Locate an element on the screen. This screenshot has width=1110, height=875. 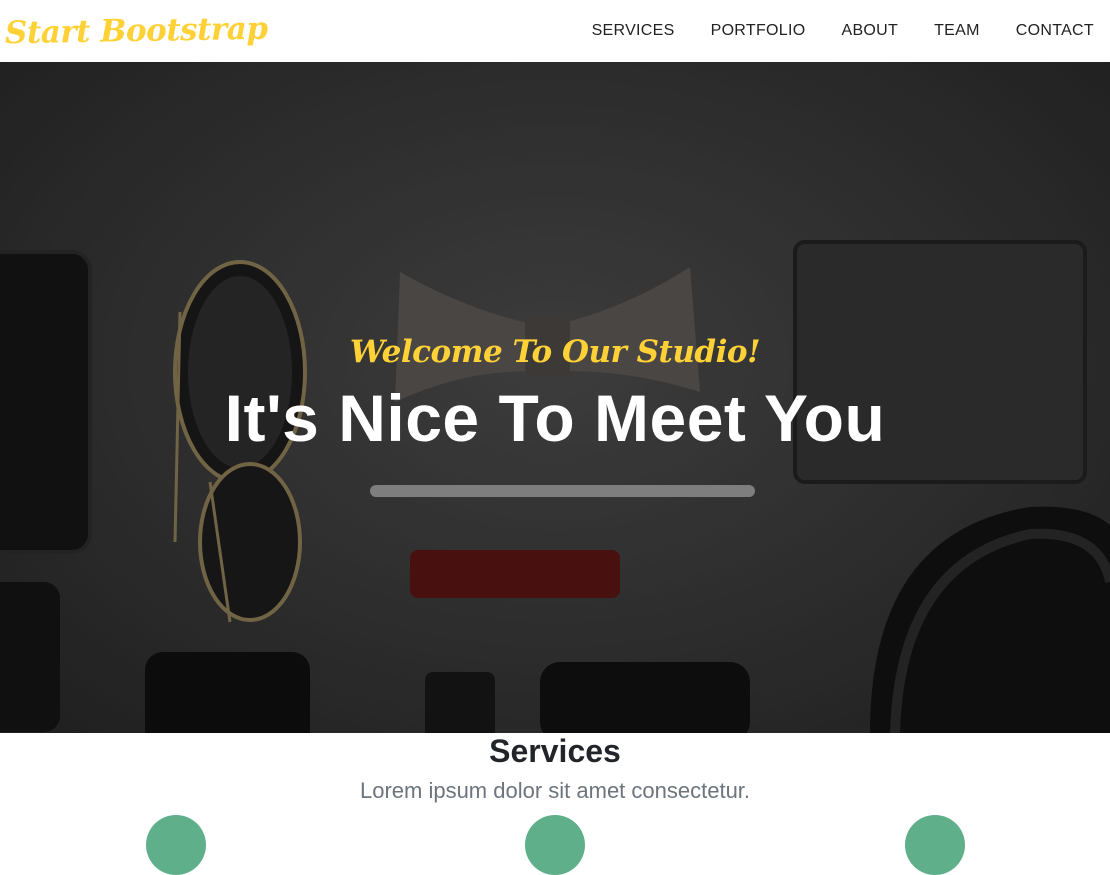
nav-link-services: SERVICES is located at coordinates (633, 31).